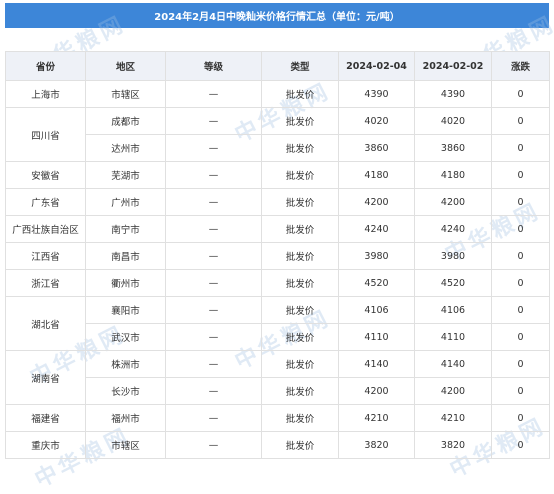 This screenshot has width=554, height=494. I want to click on cell-price-current: 4180, so click(376, 175).